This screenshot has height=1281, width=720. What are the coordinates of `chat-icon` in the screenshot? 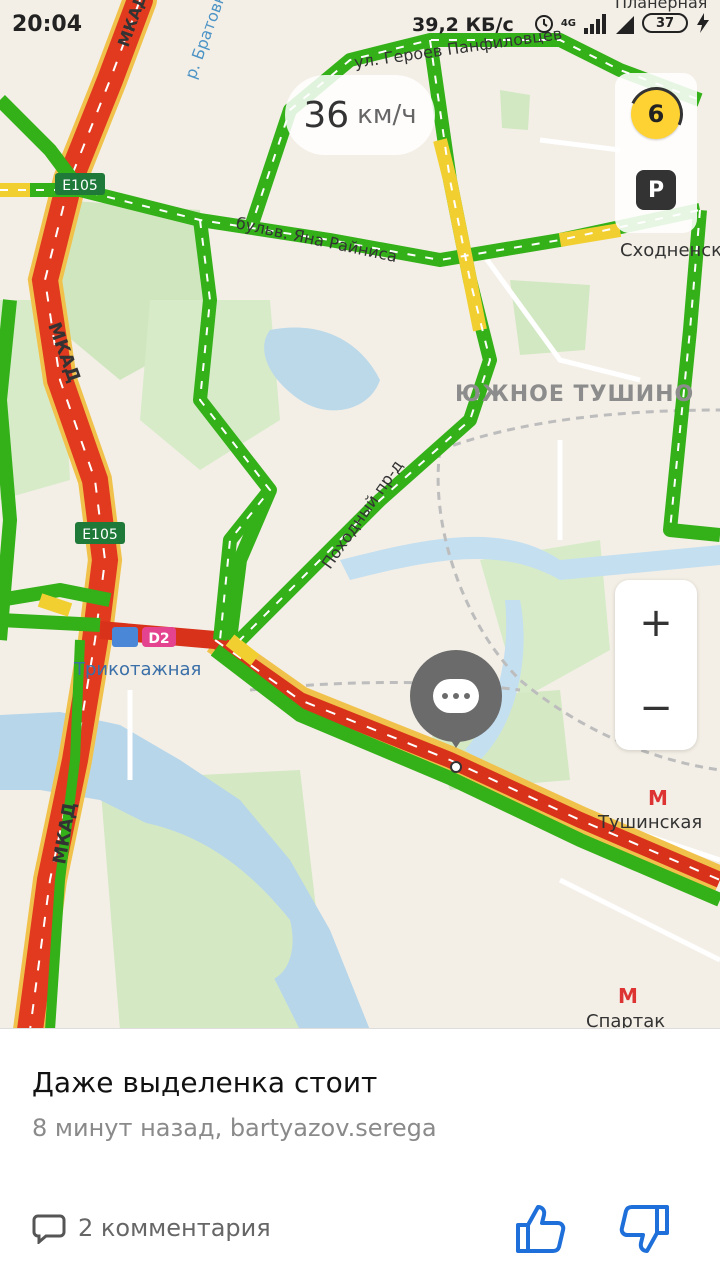 It's located at (456, 696).